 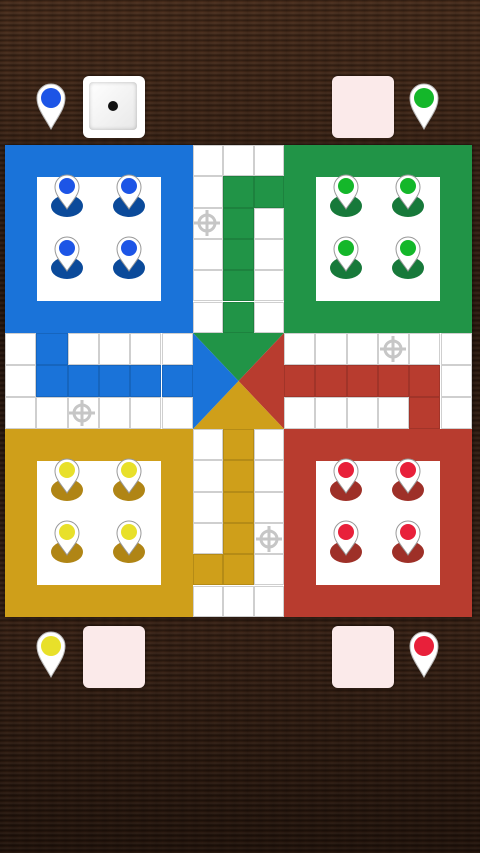 What do you see at coordinates (114, 657) in the screenshot?
I see `yellow-dice` at bounding box center [114, 657].